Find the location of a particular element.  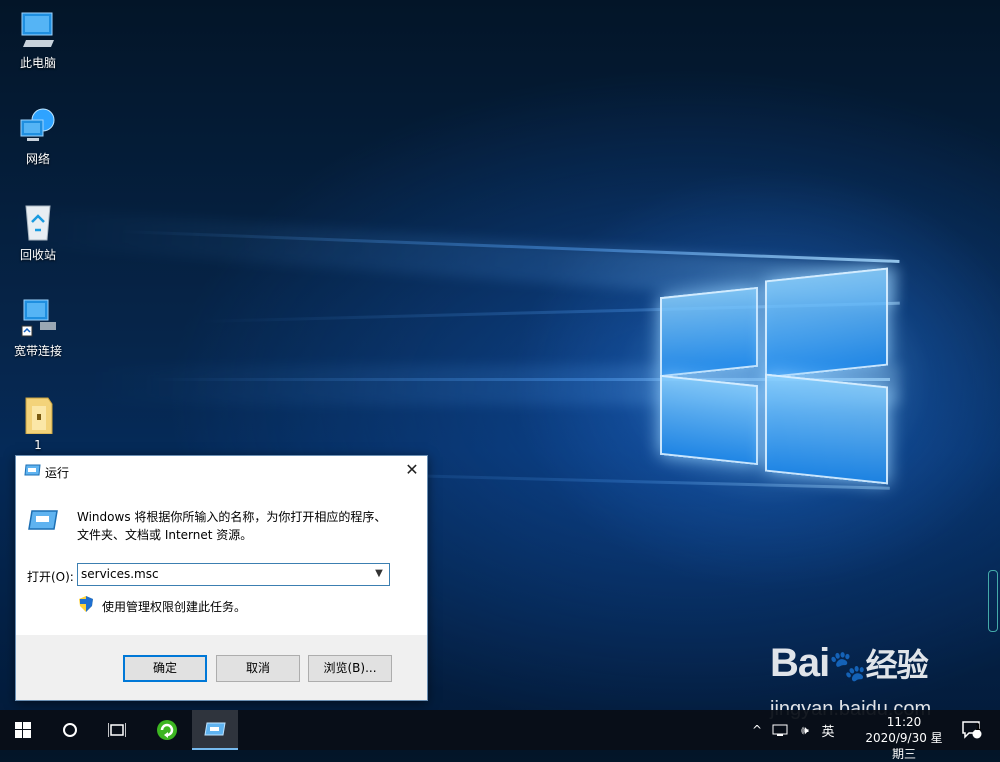

watermark-brand: Bai is located at coordinates (800, 663).